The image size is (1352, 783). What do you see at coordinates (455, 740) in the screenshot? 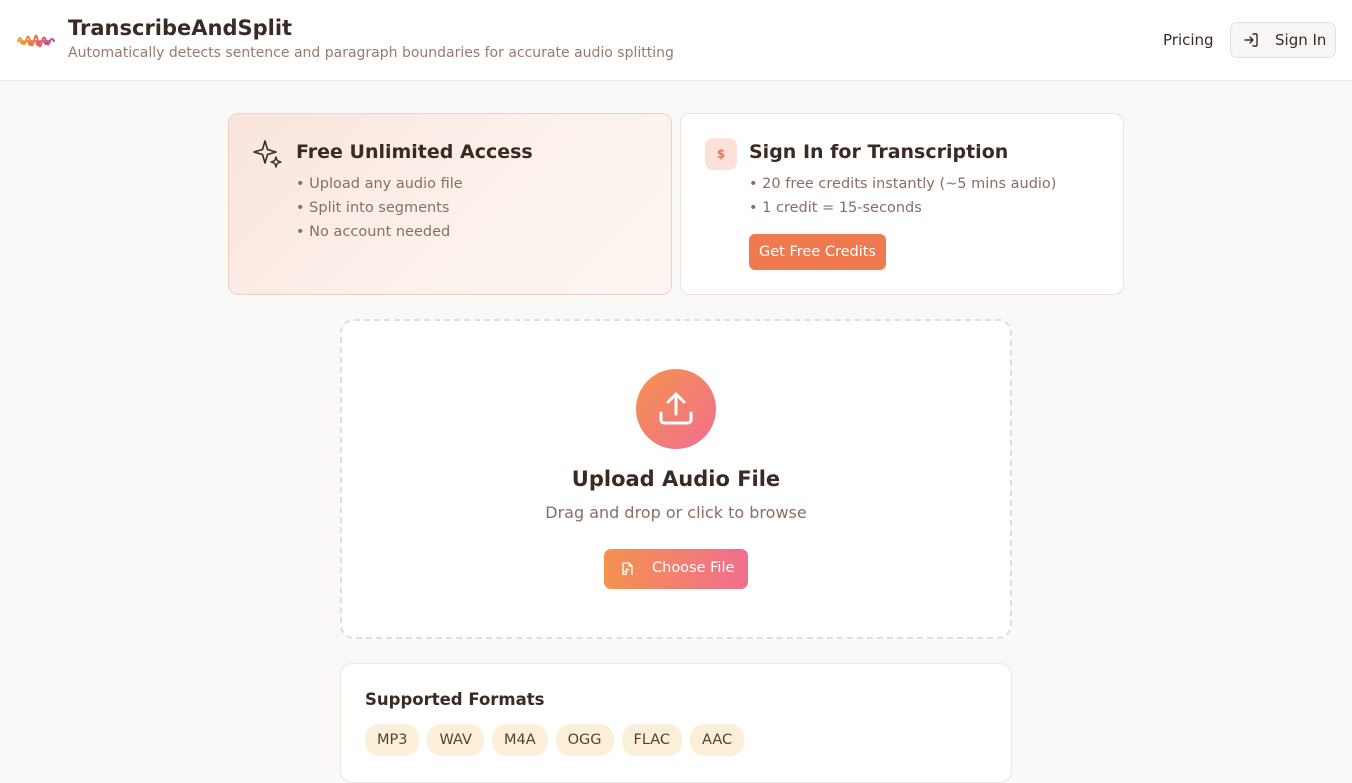
I see `format-chip: WAV` at bounding box center [455, 740].